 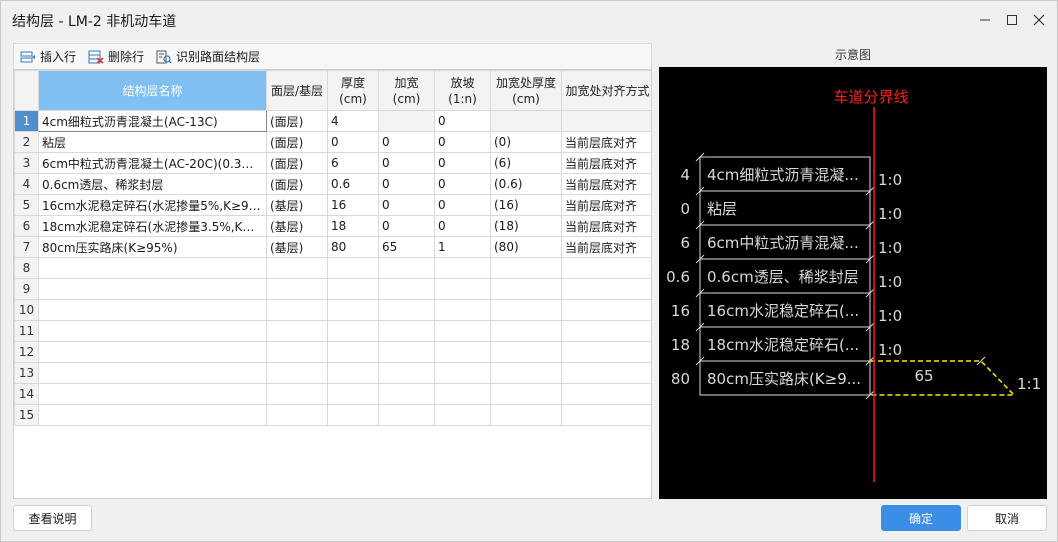 What do you see at coordinates (26, 352) in the screenshot?
I see `row-number-cell: 12` at bounding box center [26, 352].